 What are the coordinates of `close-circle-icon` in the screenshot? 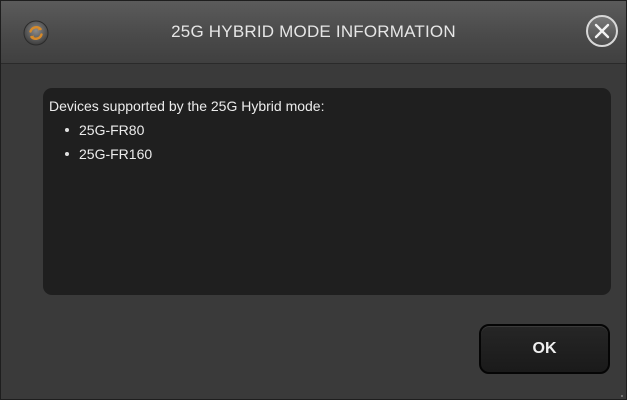 It's located at (602, 31).